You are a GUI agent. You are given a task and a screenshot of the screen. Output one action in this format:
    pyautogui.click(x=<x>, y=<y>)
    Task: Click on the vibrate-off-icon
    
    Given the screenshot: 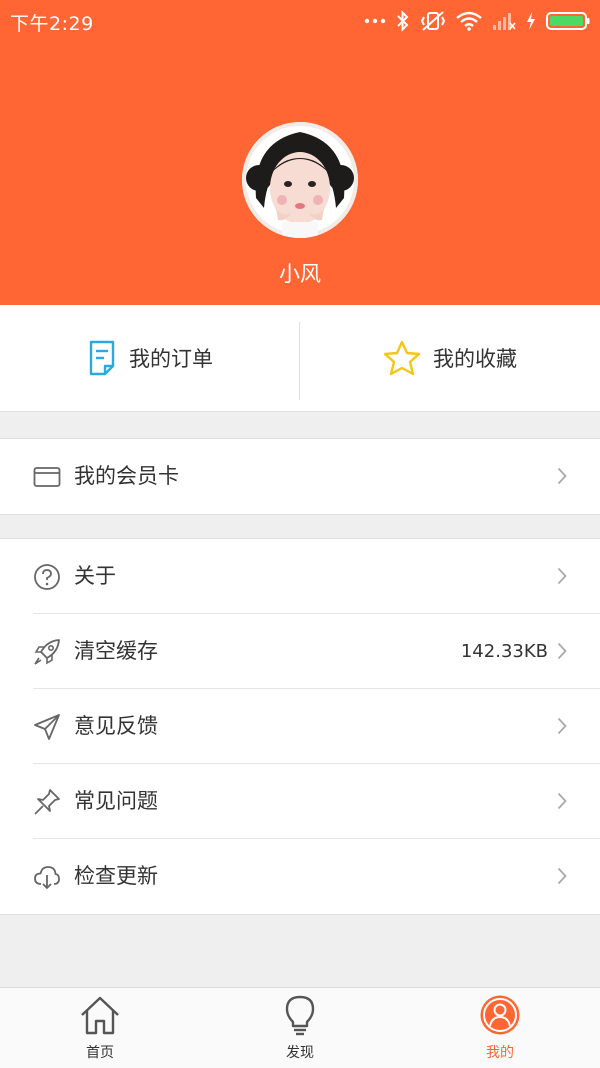 What is the action you would take?
    pyautogui.click(x=433, y=21)
    